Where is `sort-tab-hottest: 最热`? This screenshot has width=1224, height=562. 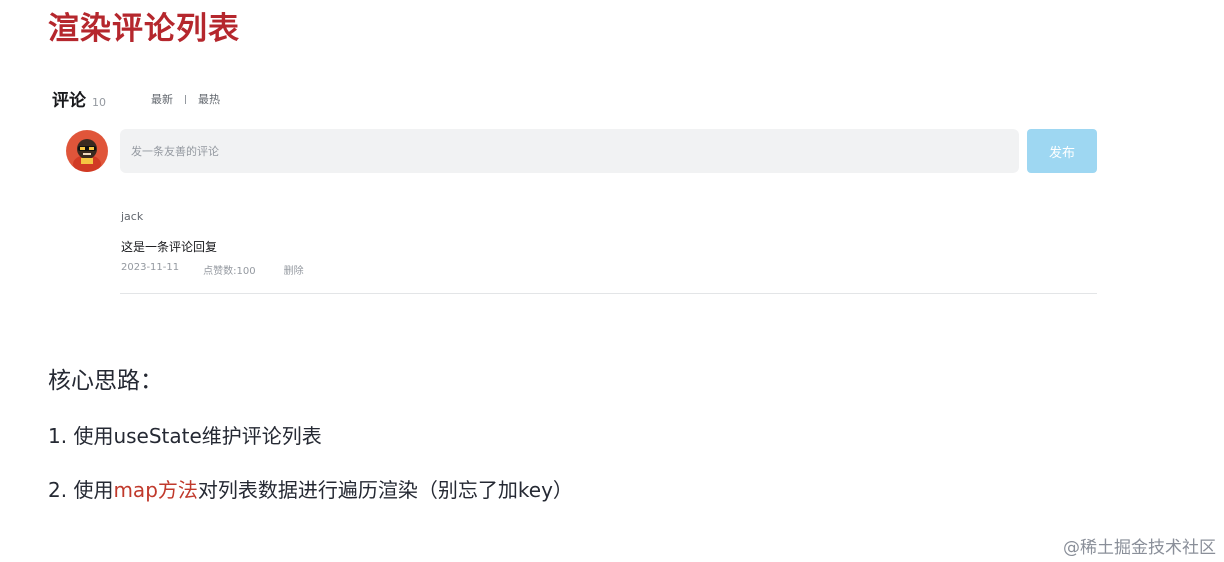 sort-tab-hottest: 最热 is located at coordinates (209, 99).